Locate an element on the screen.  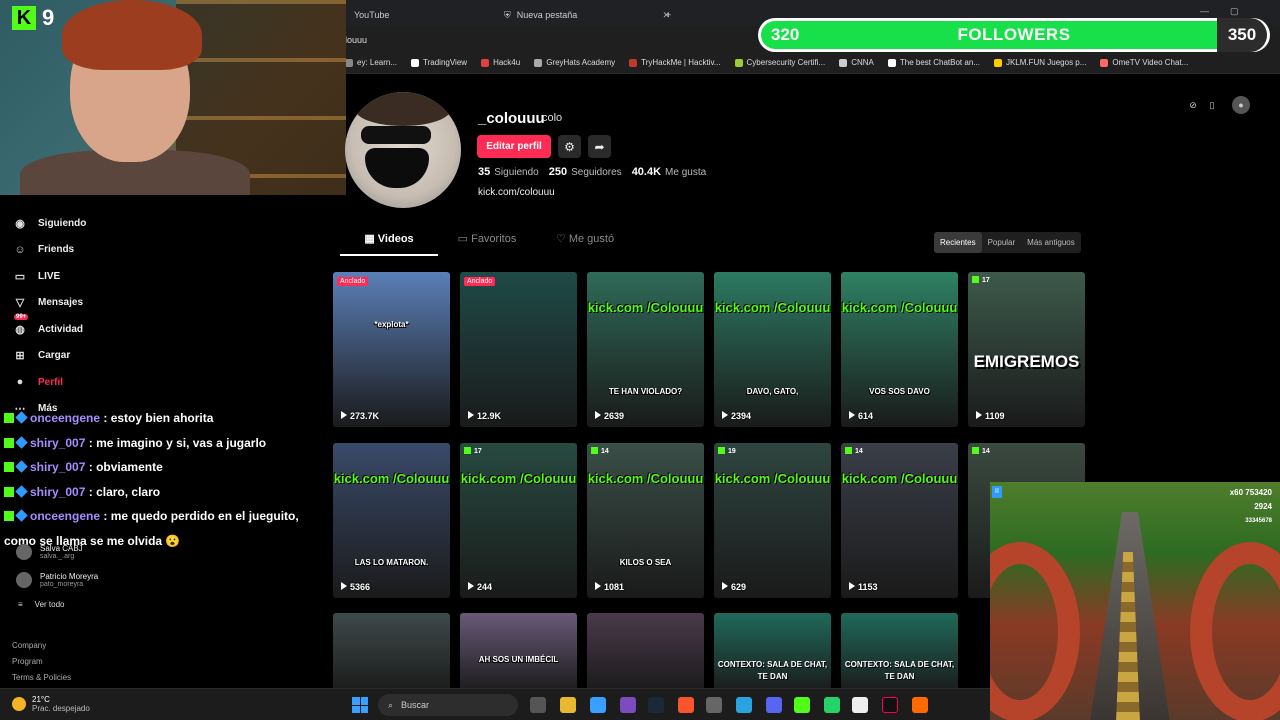
settings-gear-icon: ⚙ is located at coordinates (569, 146).